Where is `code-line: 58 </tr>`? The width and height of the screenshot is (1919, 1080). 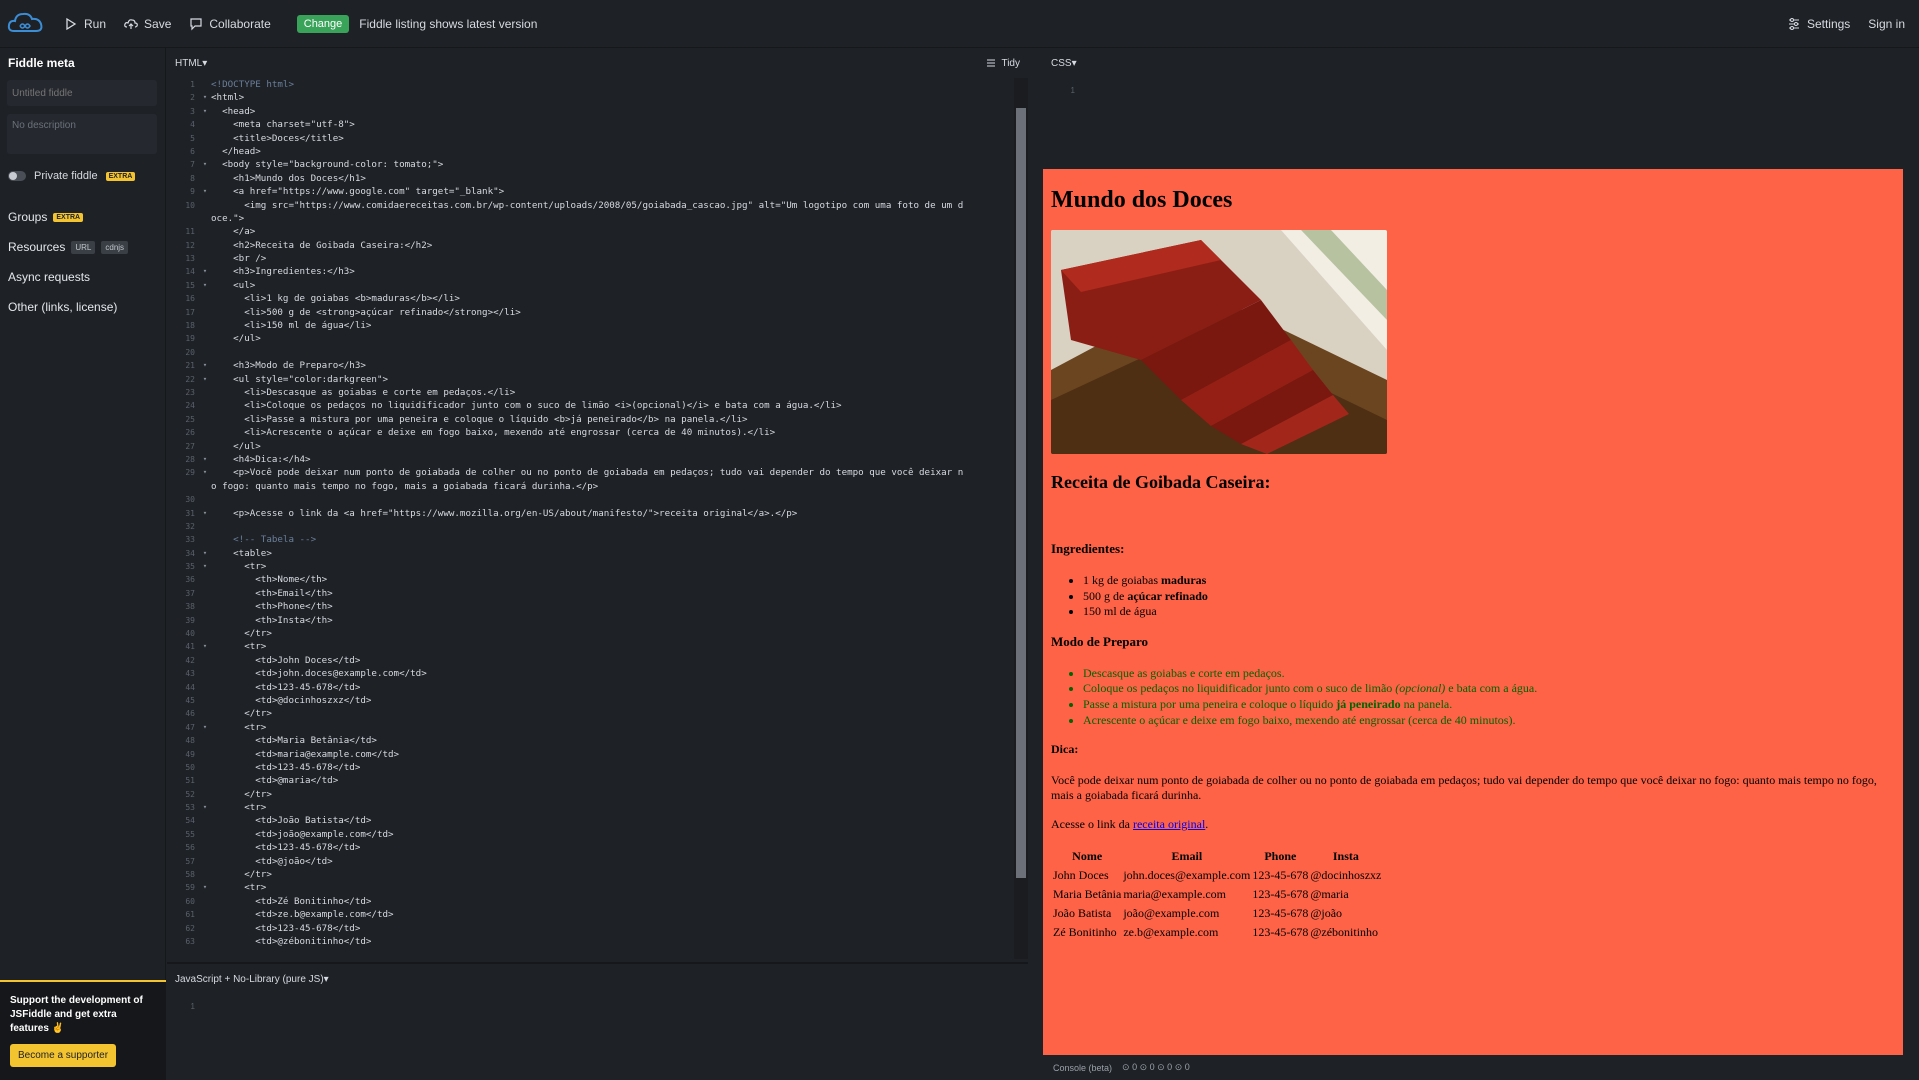 code-line: 58 </tr> is located at coordinates (597, 874).